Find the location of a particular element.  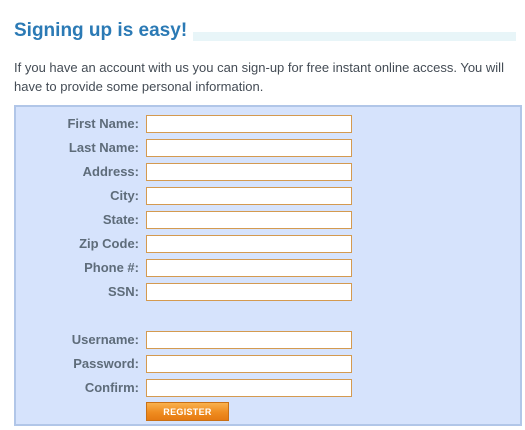

address-row: Address: is located at coordinates (268, 172).